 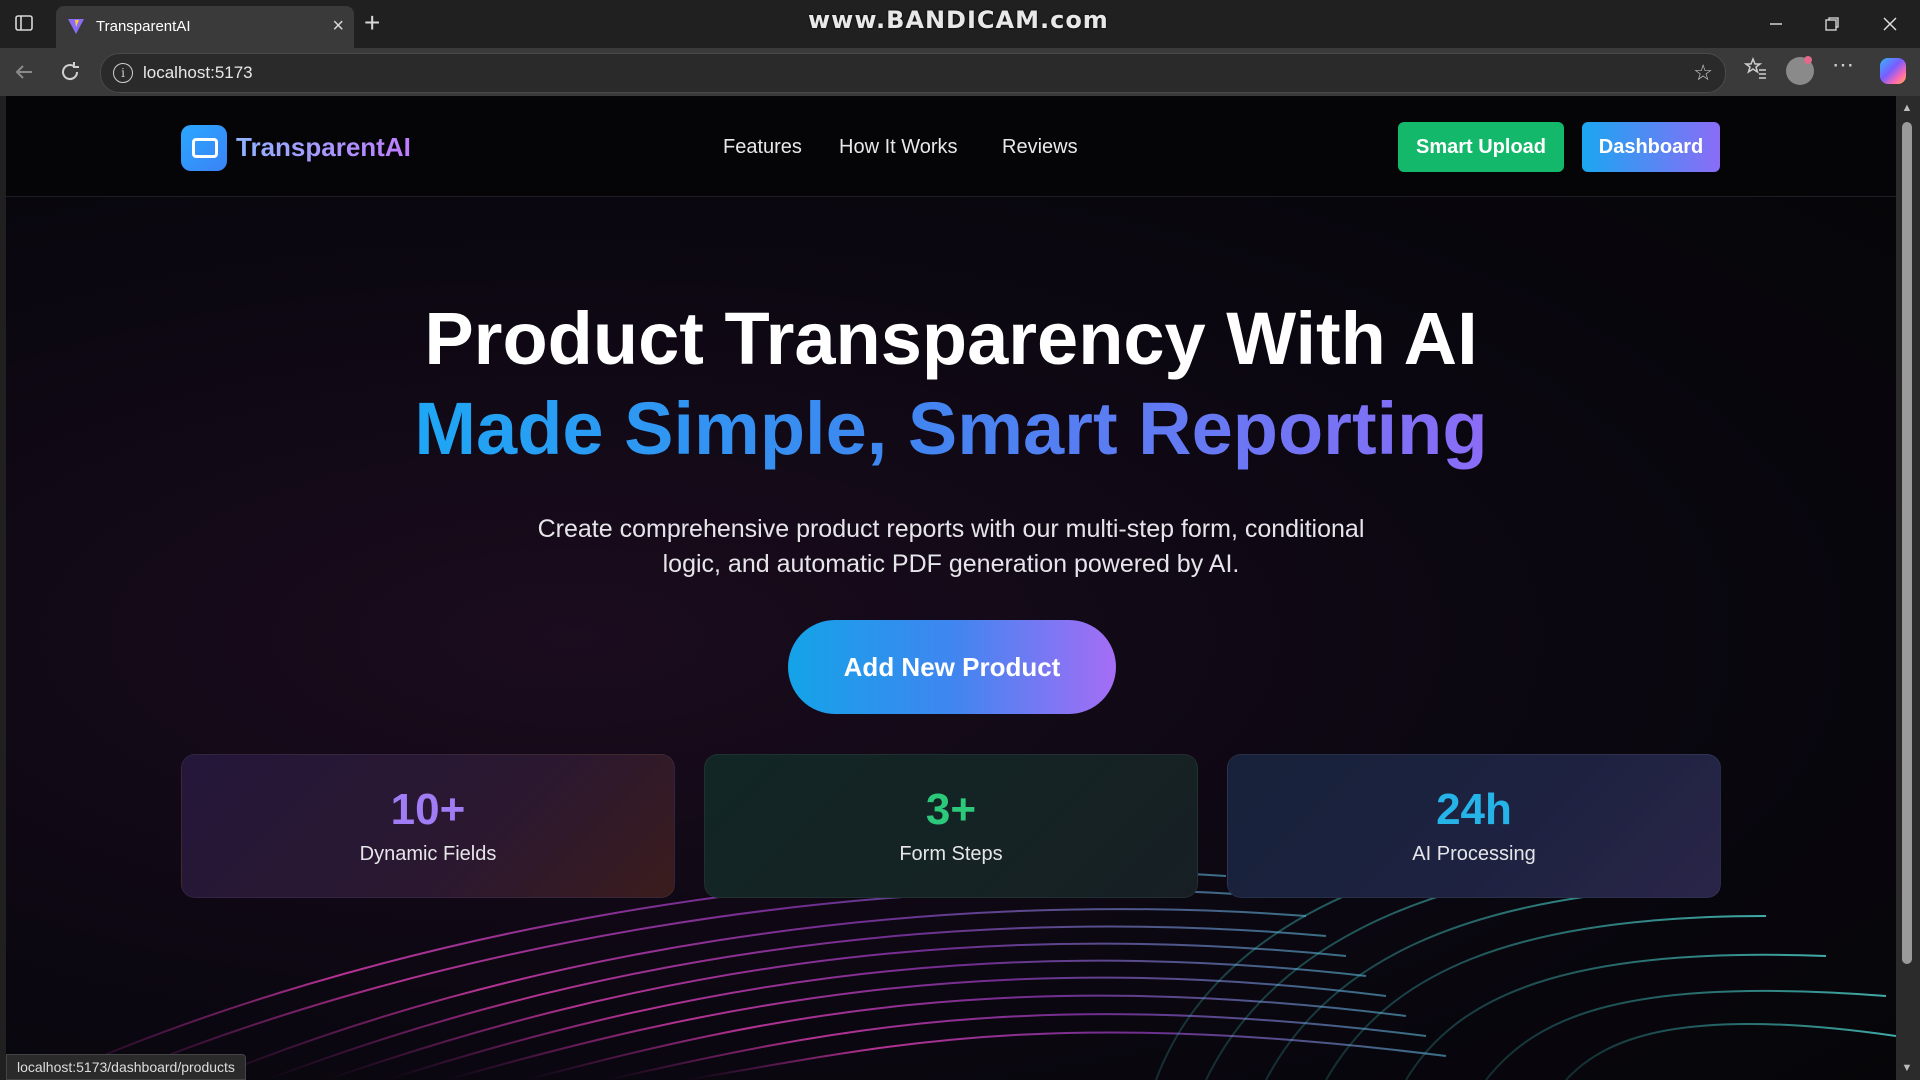 I want to click on stat-value: 24h, so click(x=1474, y=809).